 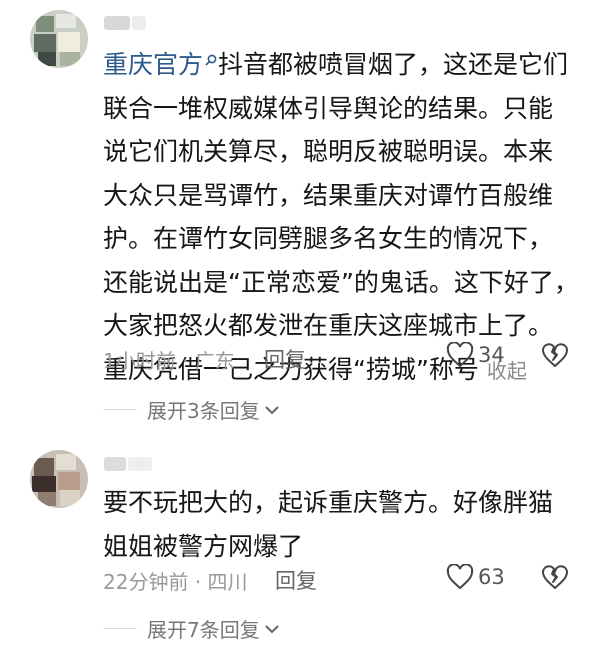 What do you see at coordinates (175, 582) in the screenshot?
I see `comment-meta: 22分钟前 · 四川` at bounding box center [175, 582].